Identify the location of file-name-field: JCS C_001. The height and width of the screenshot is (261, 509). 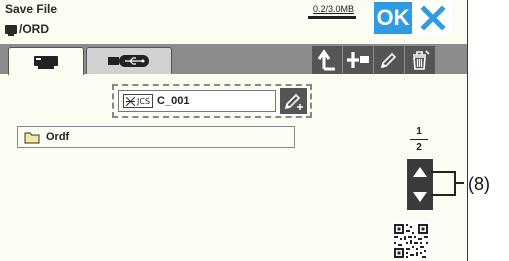
(197, 101).